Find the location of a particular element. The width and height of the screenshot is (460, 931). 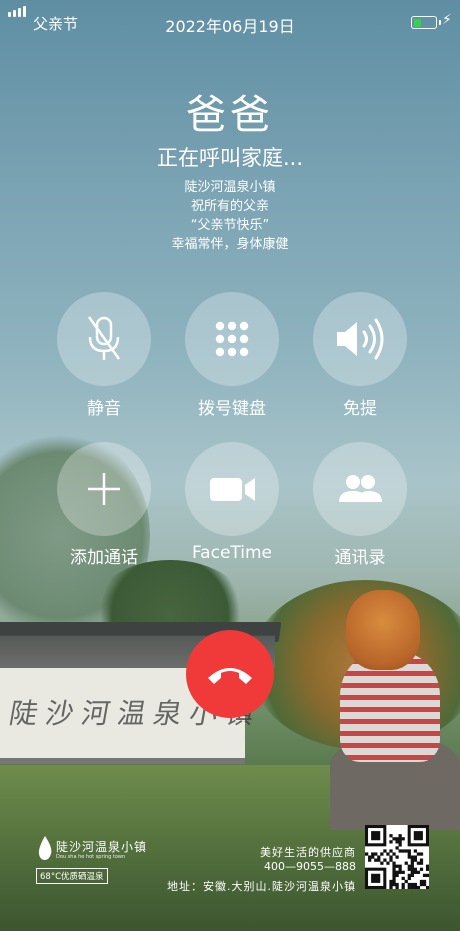

greeting-message: 陡沙河温泉小镇 祝所有的父亲 “父亲节快乐” 幸福常伴，身体康健 is located at coordinates (230, 216).